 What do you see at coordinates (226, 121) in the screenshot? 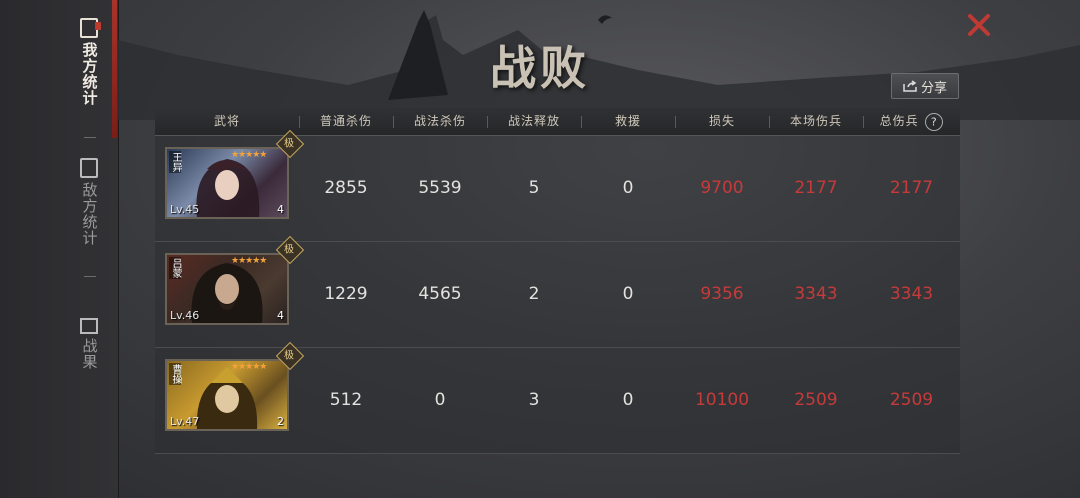
I see `header-general: 武将` at bounding box center [226, 121].